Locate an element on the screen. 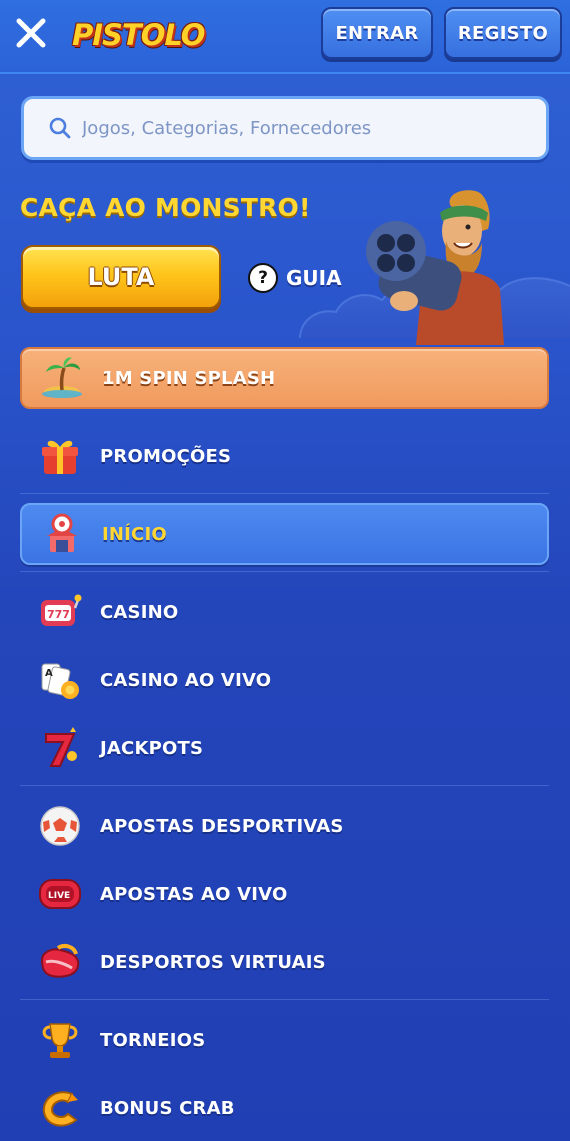  register-button: REGISTO is located at coordinates (503, 33).